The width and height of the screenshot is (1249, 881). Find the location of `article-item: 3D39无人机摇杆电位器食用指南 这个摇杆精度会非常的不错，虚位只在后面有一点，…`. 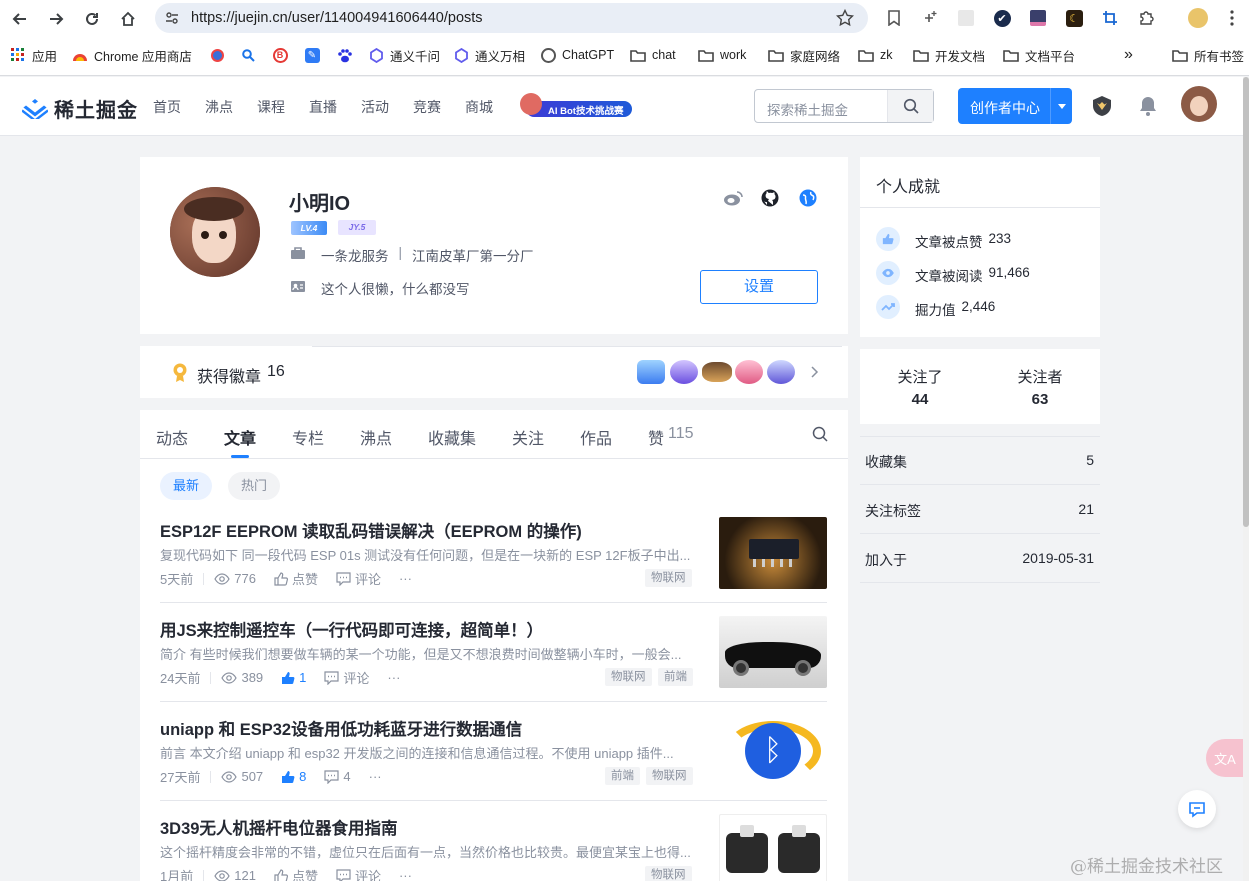

article-item: 3D39无人机摇杆电位器食用指南 这个摇杆精度会非常的不错，虚位只在后面有一点，… is located at coordinates (494, 843).